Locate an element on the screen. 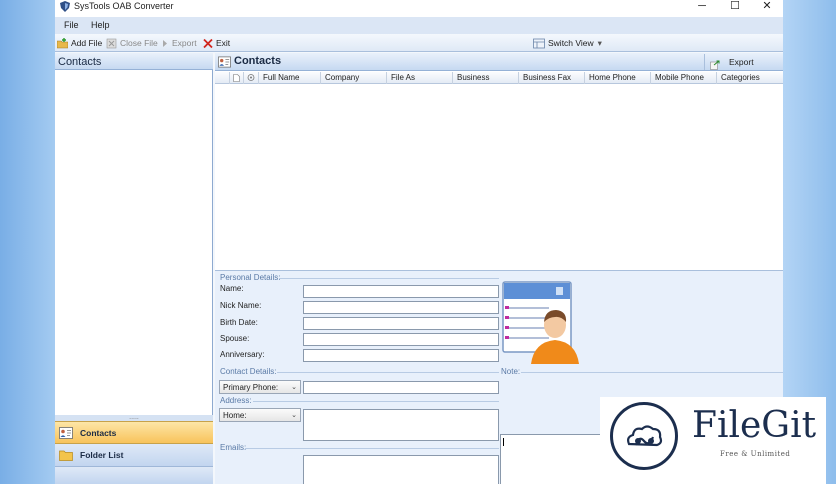  address-type-select-value: Home: is located at coordinates (235, 415).